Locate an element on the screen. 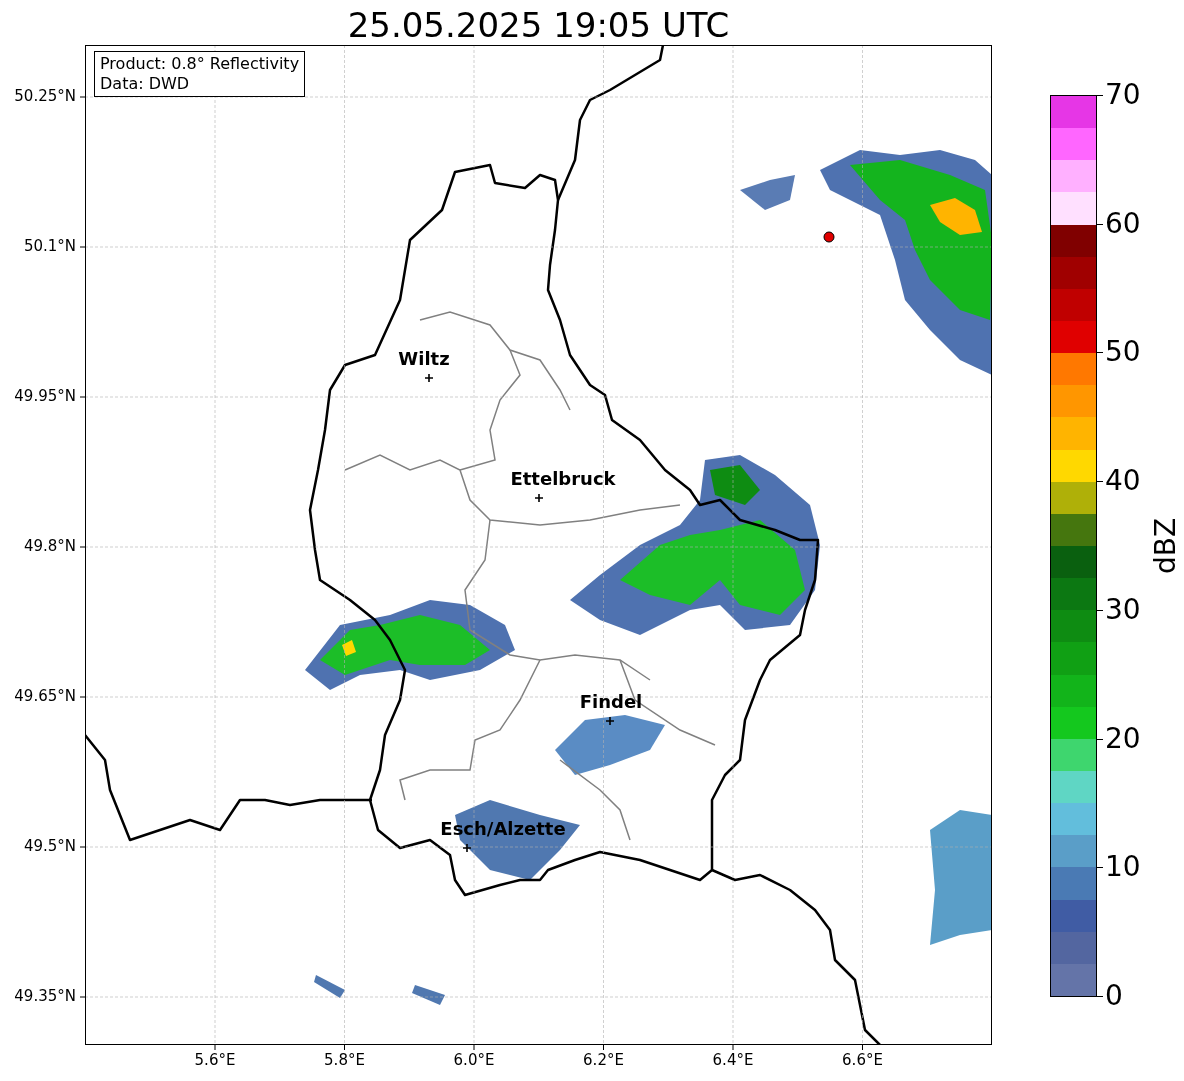 The image size is (1184, 1081). colorbar-tick-label: 60 is located at coordinates (1123, 223).